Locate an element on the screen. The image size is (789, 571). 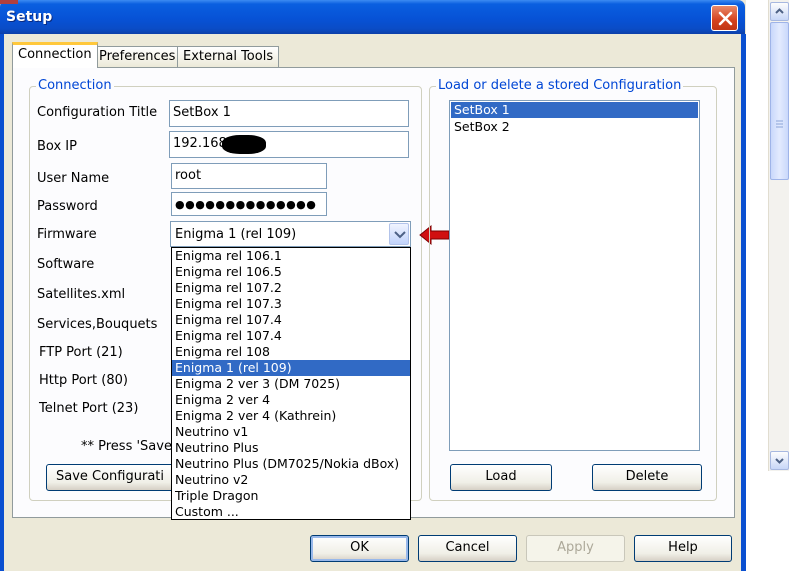
load-button: Load is located at coordinates (501, 477).